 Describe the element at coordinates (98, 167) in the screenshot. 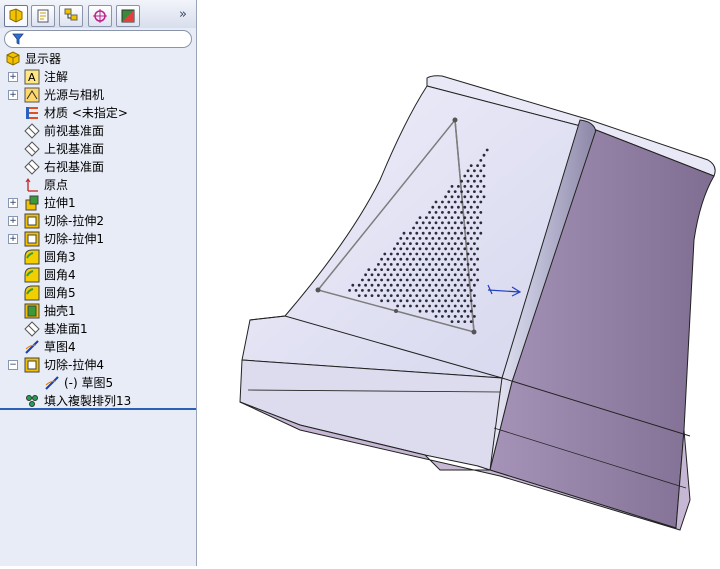

I see `tree-item: 右视基准面` at that location.